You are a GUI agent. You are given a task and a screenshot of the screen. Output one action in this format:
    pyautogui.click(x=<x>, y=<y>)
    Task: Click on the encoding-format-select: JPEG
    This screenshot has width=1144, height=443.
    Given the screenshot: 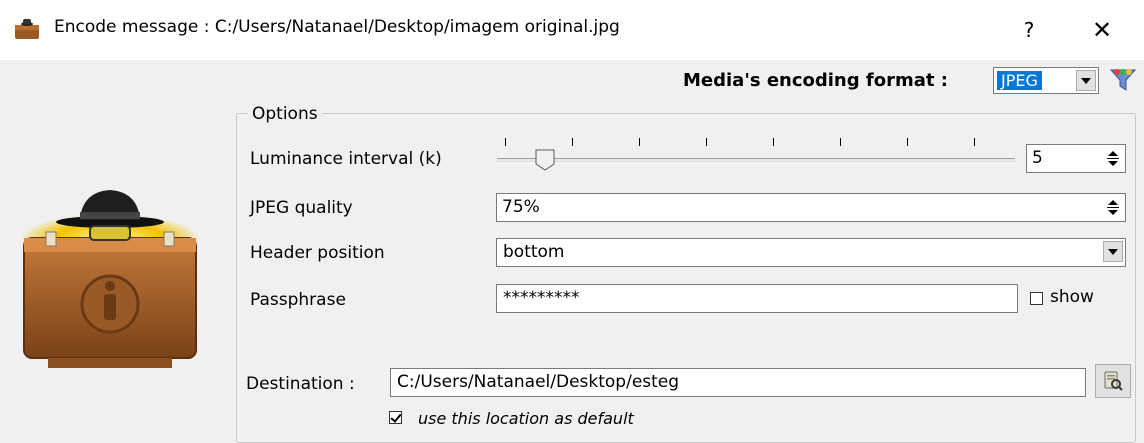 What is the action you would take?
    pyautogui.click(x=1046, y=80)
    